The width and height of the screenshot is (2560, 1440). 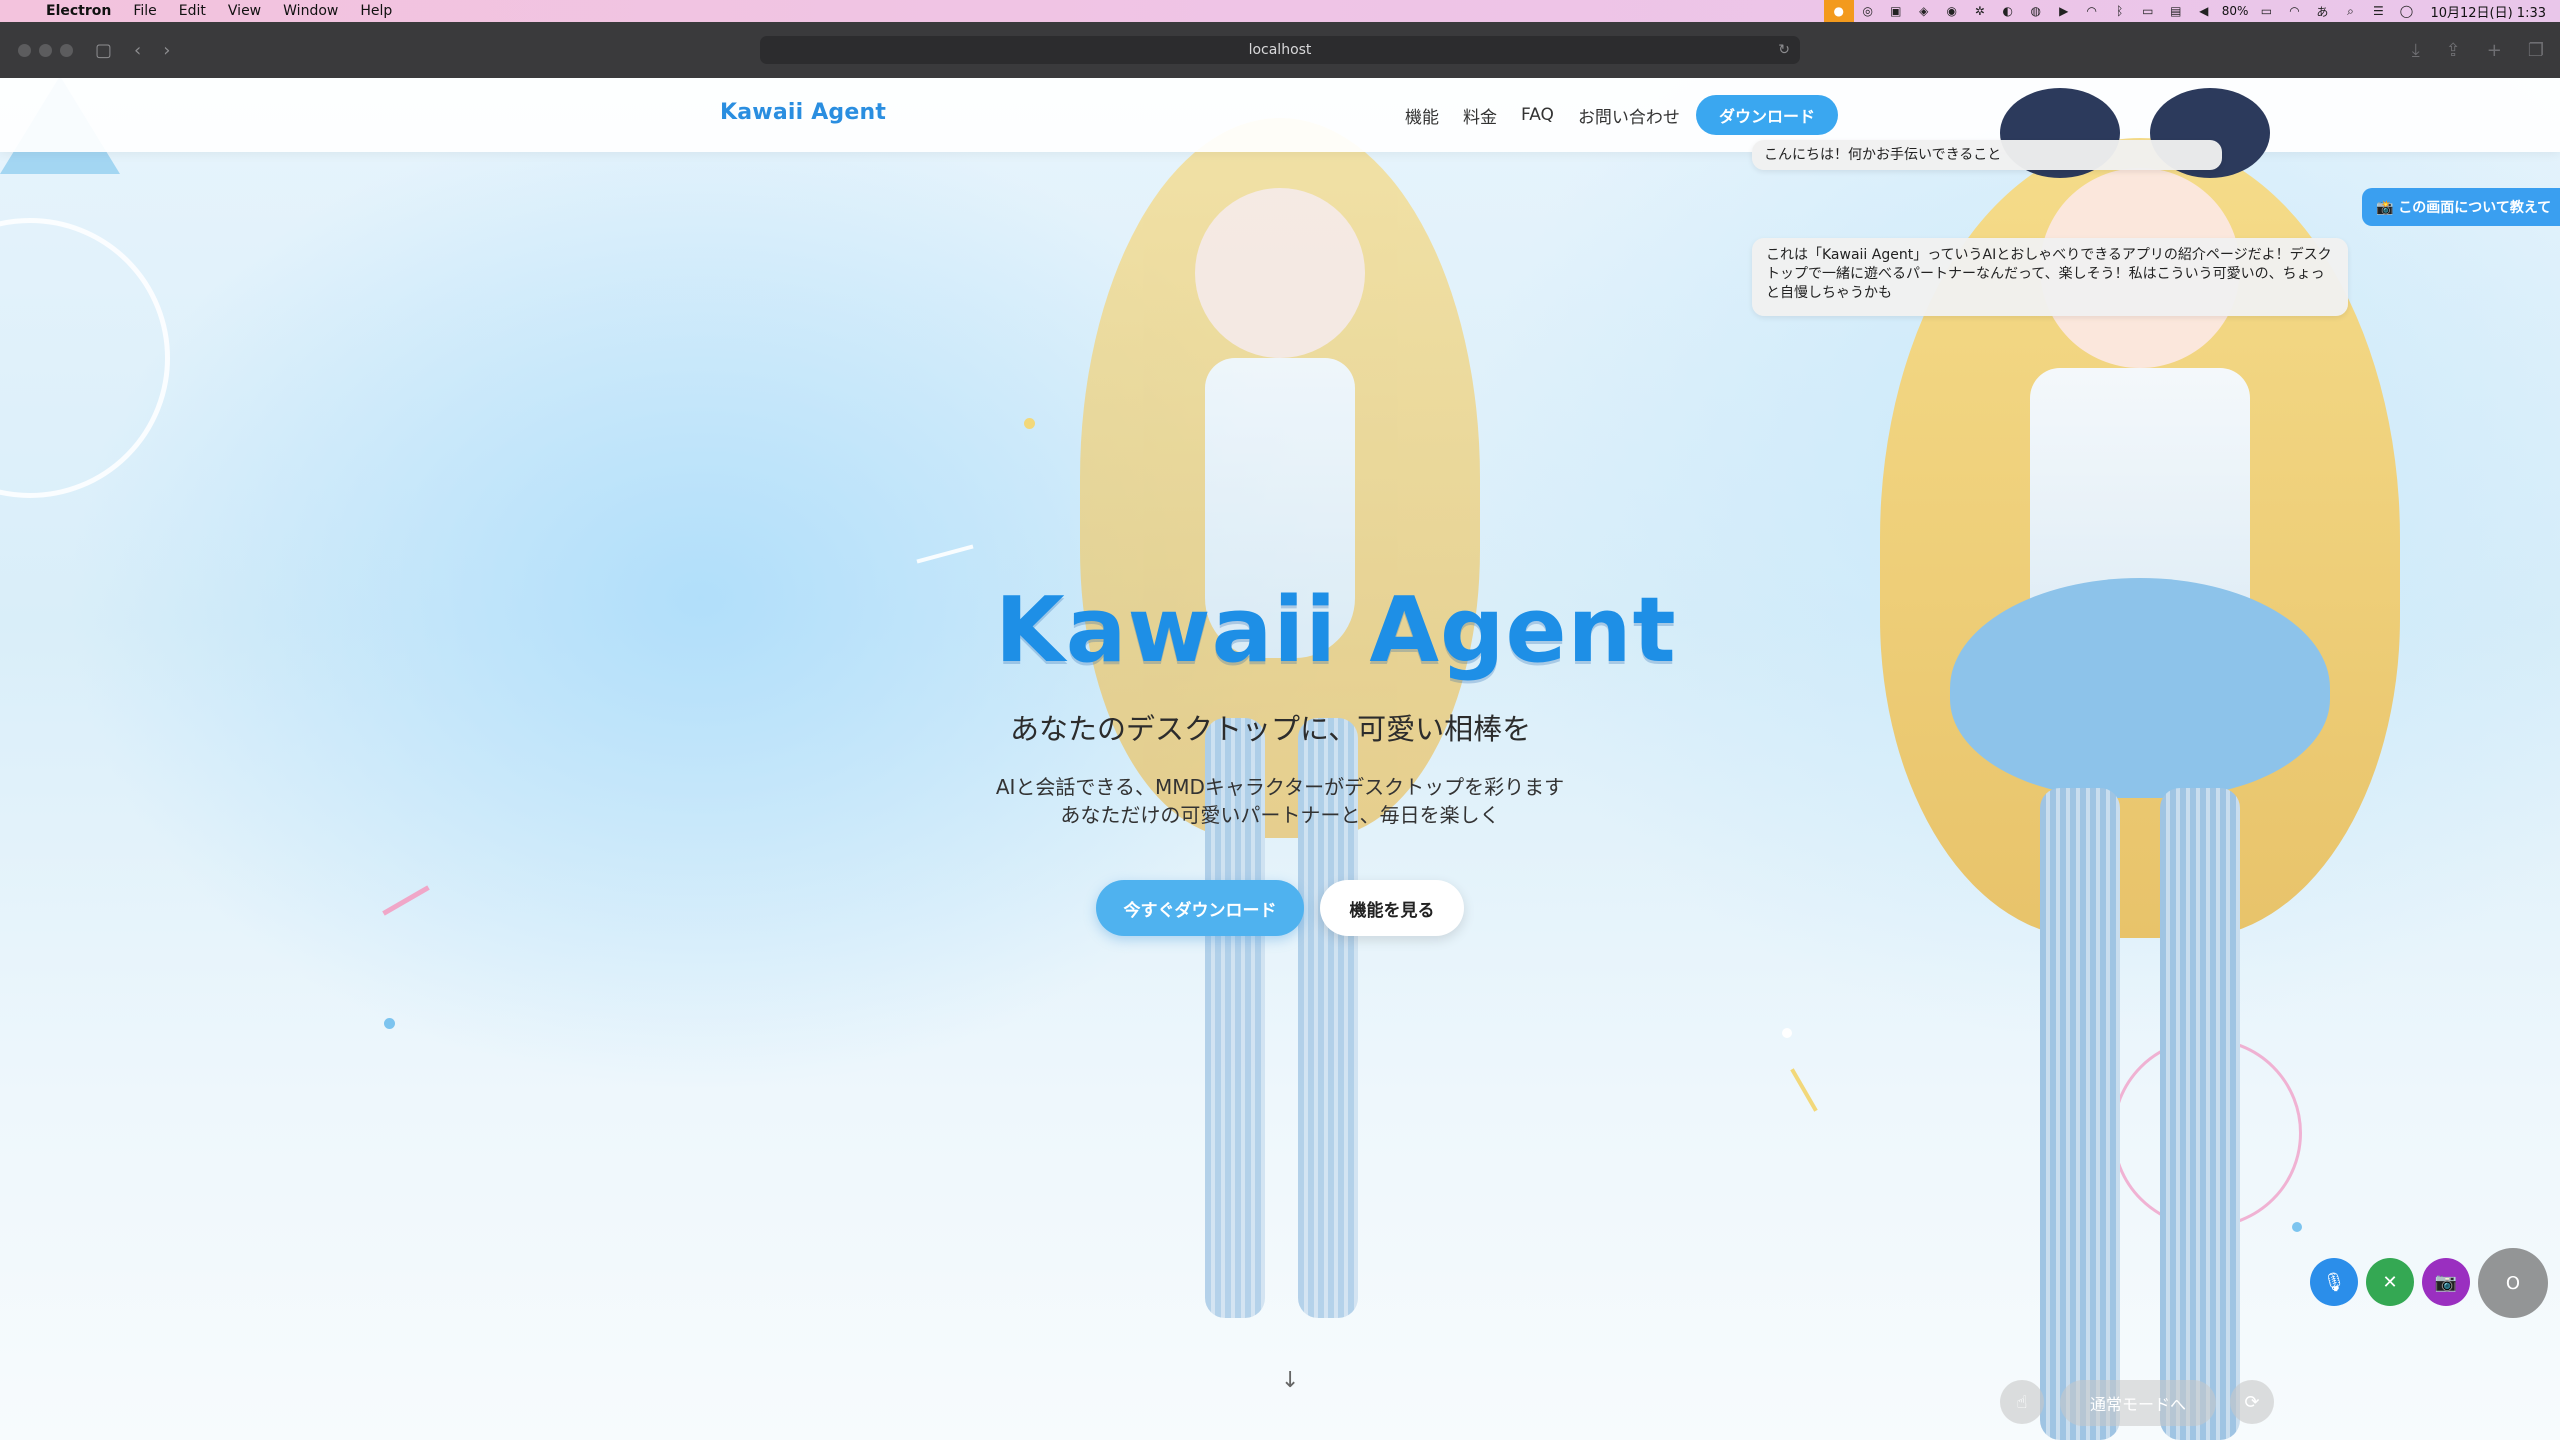 What do you see at coordinates (1629, 115) in the screenshot?
I see `nav-contact: お問い合わせ` at bounding box center [1629, 115].